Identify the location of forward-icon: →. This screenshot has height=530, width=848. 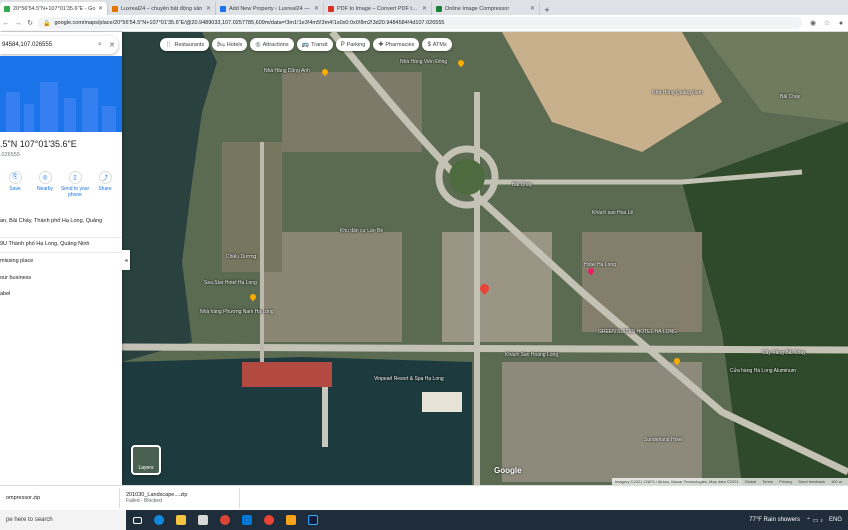
(18, 23).